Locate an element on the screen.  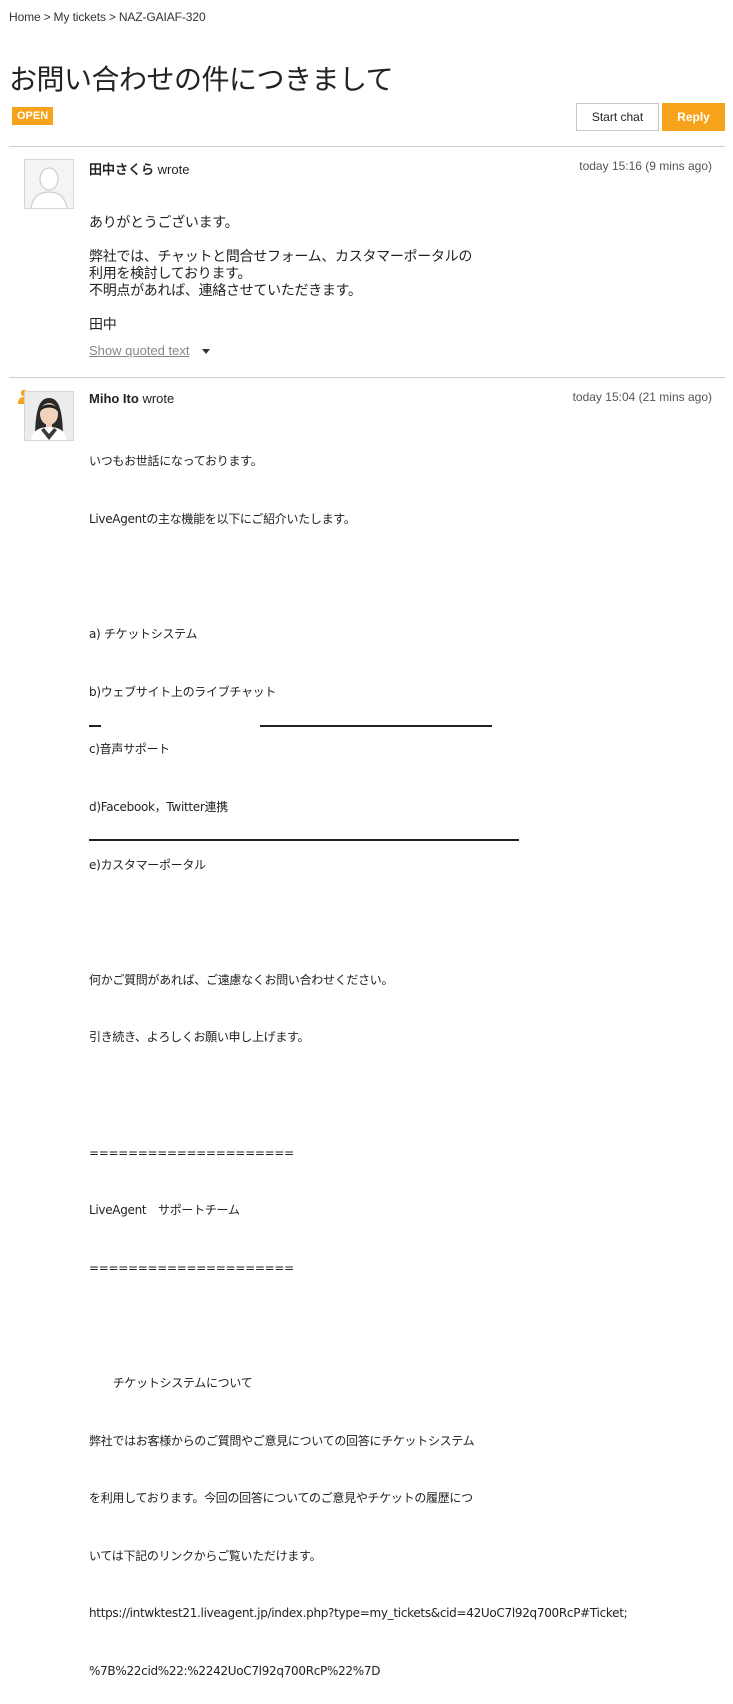
start-chat-button: Start chat is located at coordinates (617, 117).